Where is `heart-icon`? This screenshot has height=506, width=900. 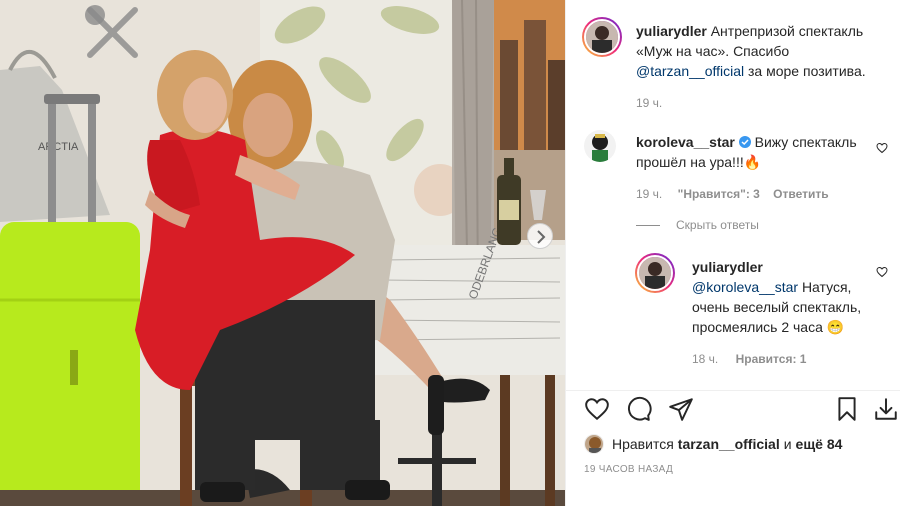
heart-icon is located at coordinates (597, 409).